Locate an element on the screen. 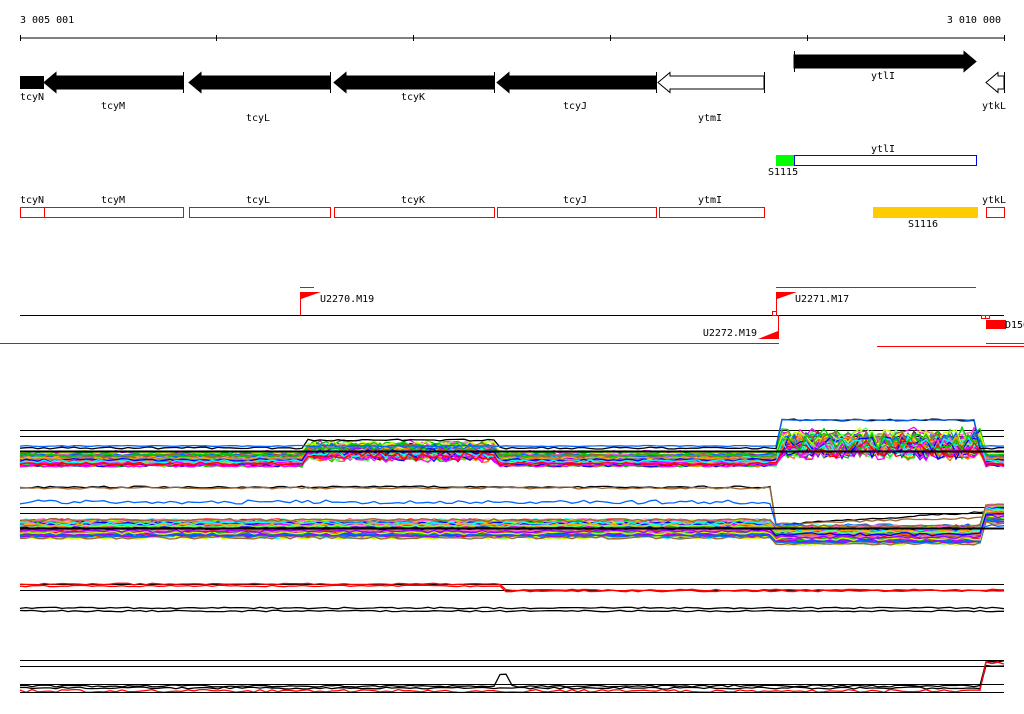 This screenshot has height=714, width=1024. ruler-start-label: 3 005 001 is located at coordinates (47, 20).